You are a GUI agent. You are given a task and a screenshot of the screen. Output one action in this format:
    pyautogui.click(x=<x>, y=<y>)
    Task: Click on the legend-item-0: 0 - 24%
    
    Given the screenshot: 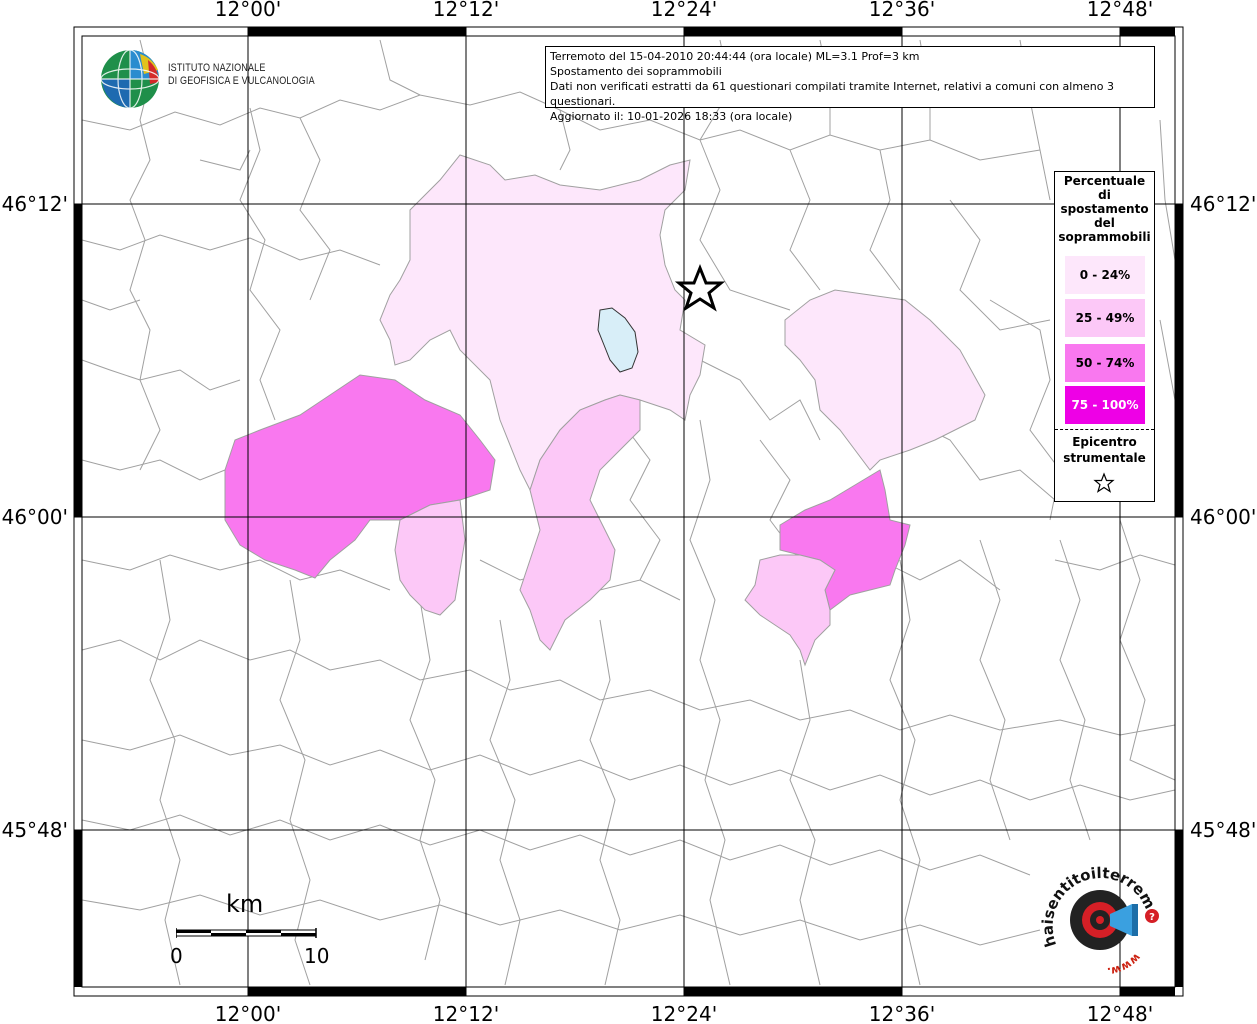 What is the action you would take?
    pyautogui.click(x=1105, y=275)
    